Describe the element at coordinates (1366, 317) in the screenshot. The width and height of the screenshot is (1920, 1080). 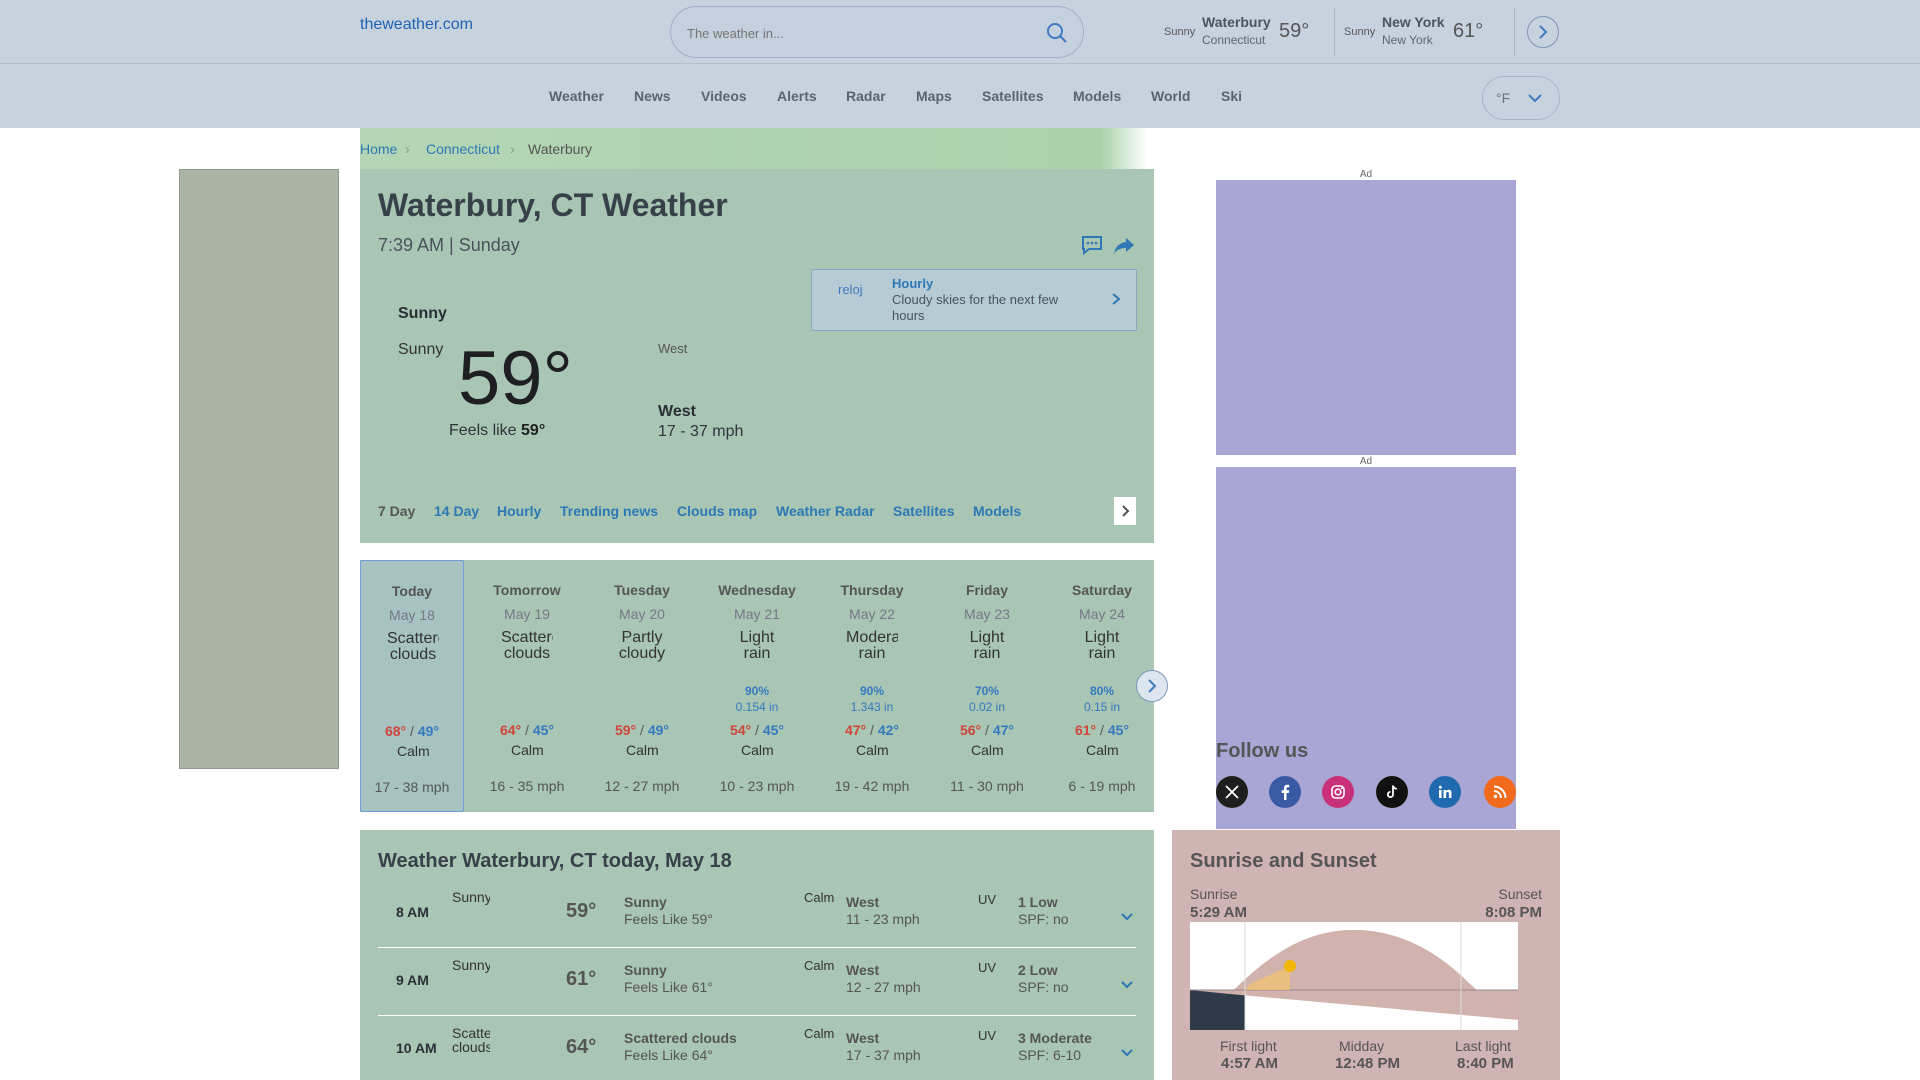
I see `right-ad-top` at that location.